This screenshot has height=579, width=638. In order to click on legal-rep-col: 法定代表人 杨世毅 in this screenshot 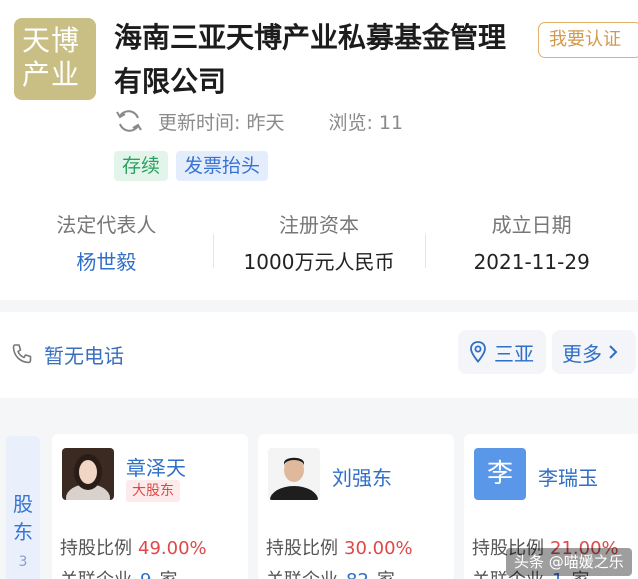, I will do `click(106, 248)`.